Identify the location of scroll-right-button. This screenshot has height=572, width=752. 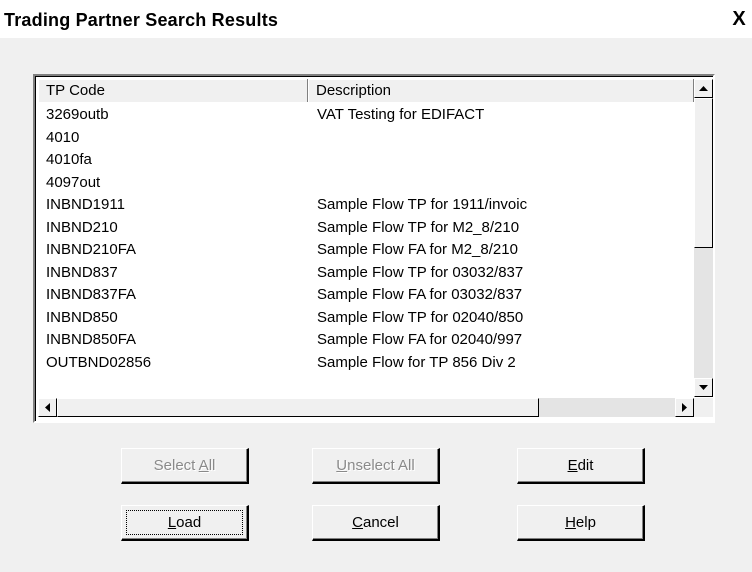
(684, 407).